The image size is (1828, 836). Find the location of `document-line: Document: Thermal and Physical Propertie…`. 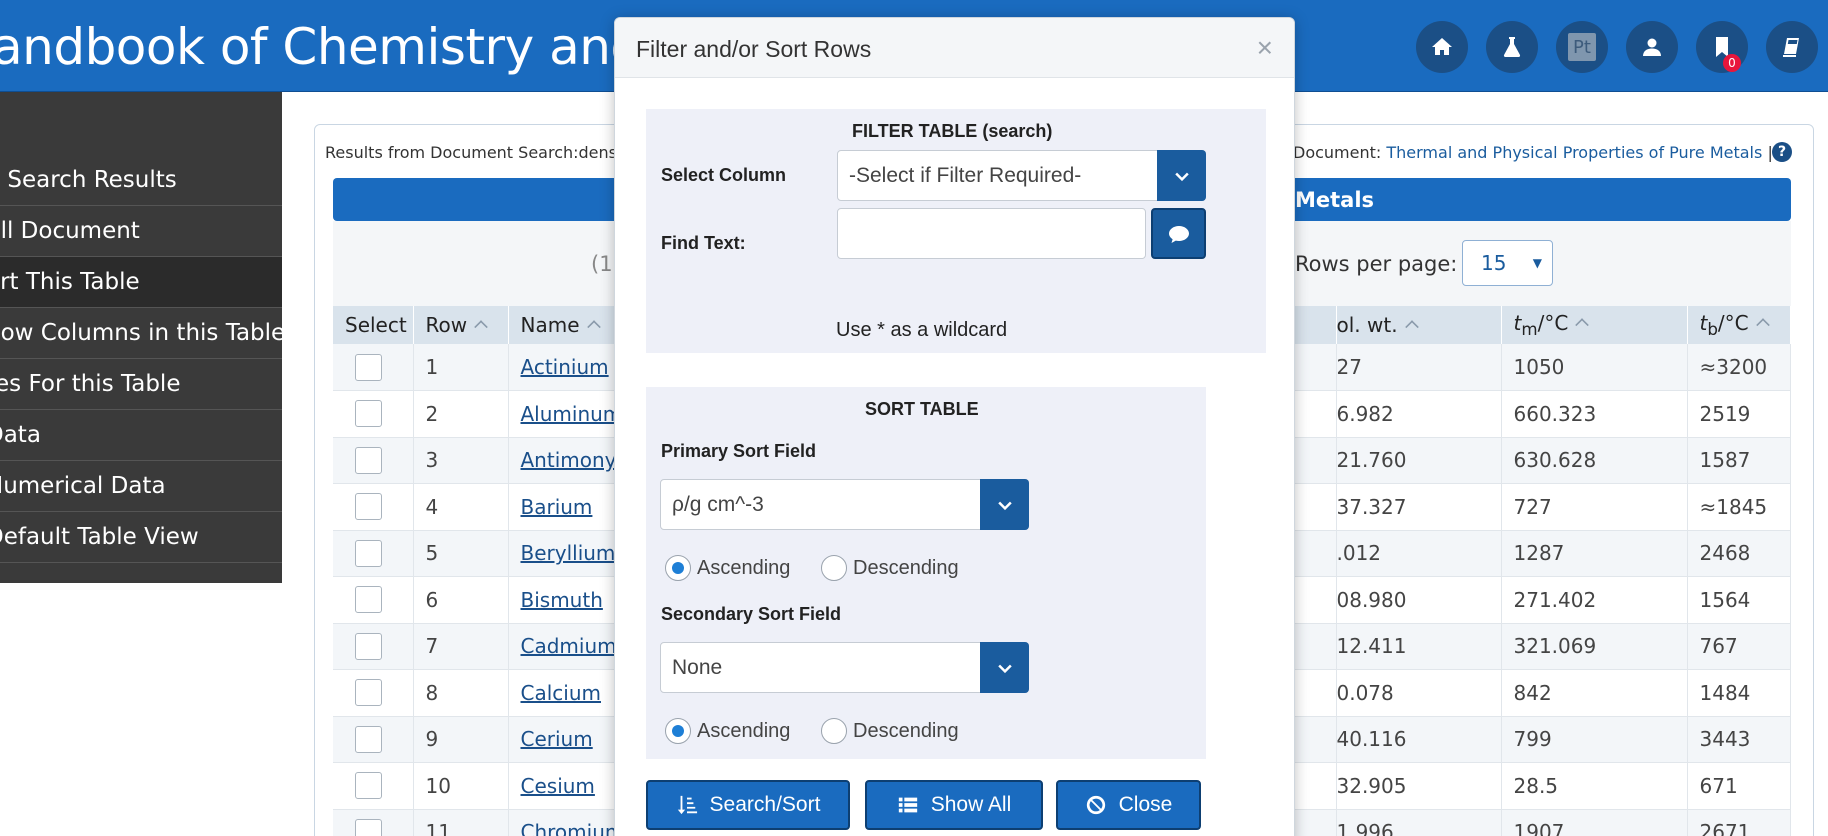

document-line: Document: Thermal and Physical Propertie… is located at coordinates (1533, 152).